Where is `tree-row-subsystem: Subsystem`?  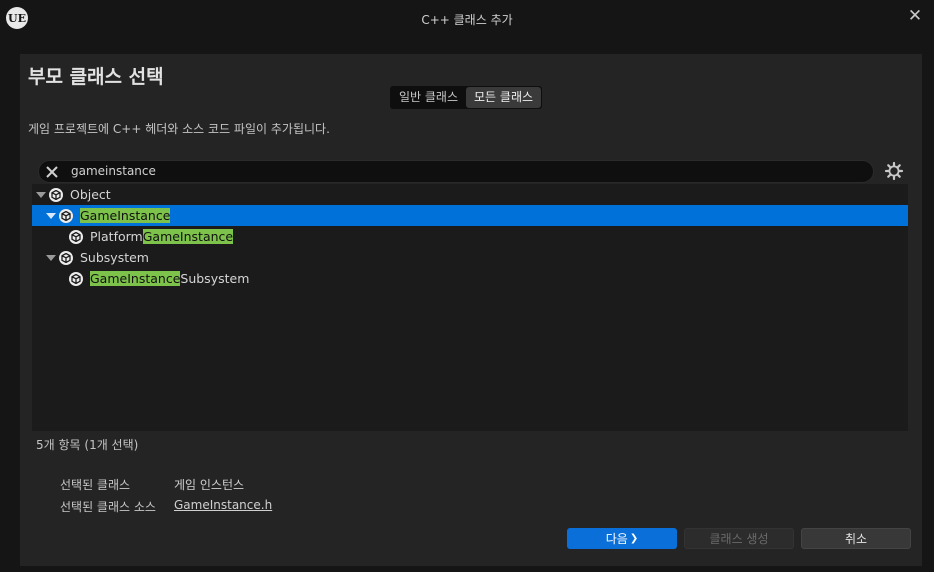
tree-row-subsystem: Subsystem is located at coordinates (470, 257).